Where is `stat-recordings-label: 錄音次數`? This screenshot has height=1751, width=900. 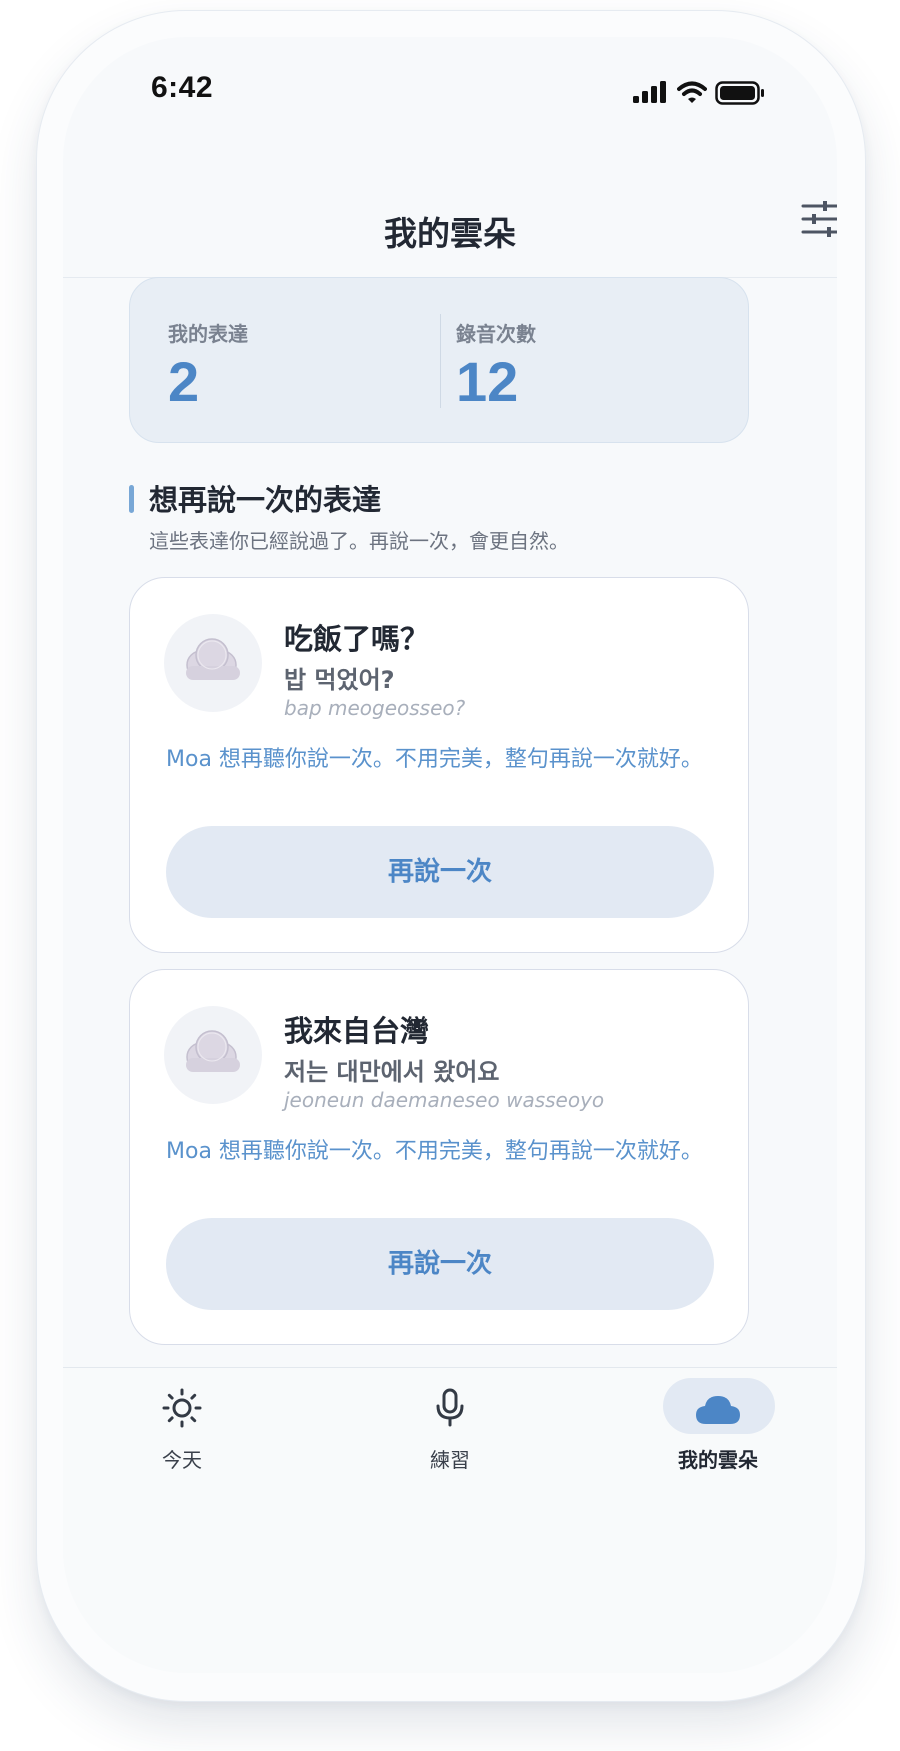
stat-recordings-label: 錄音次數 is located at coordinates (496, 334).